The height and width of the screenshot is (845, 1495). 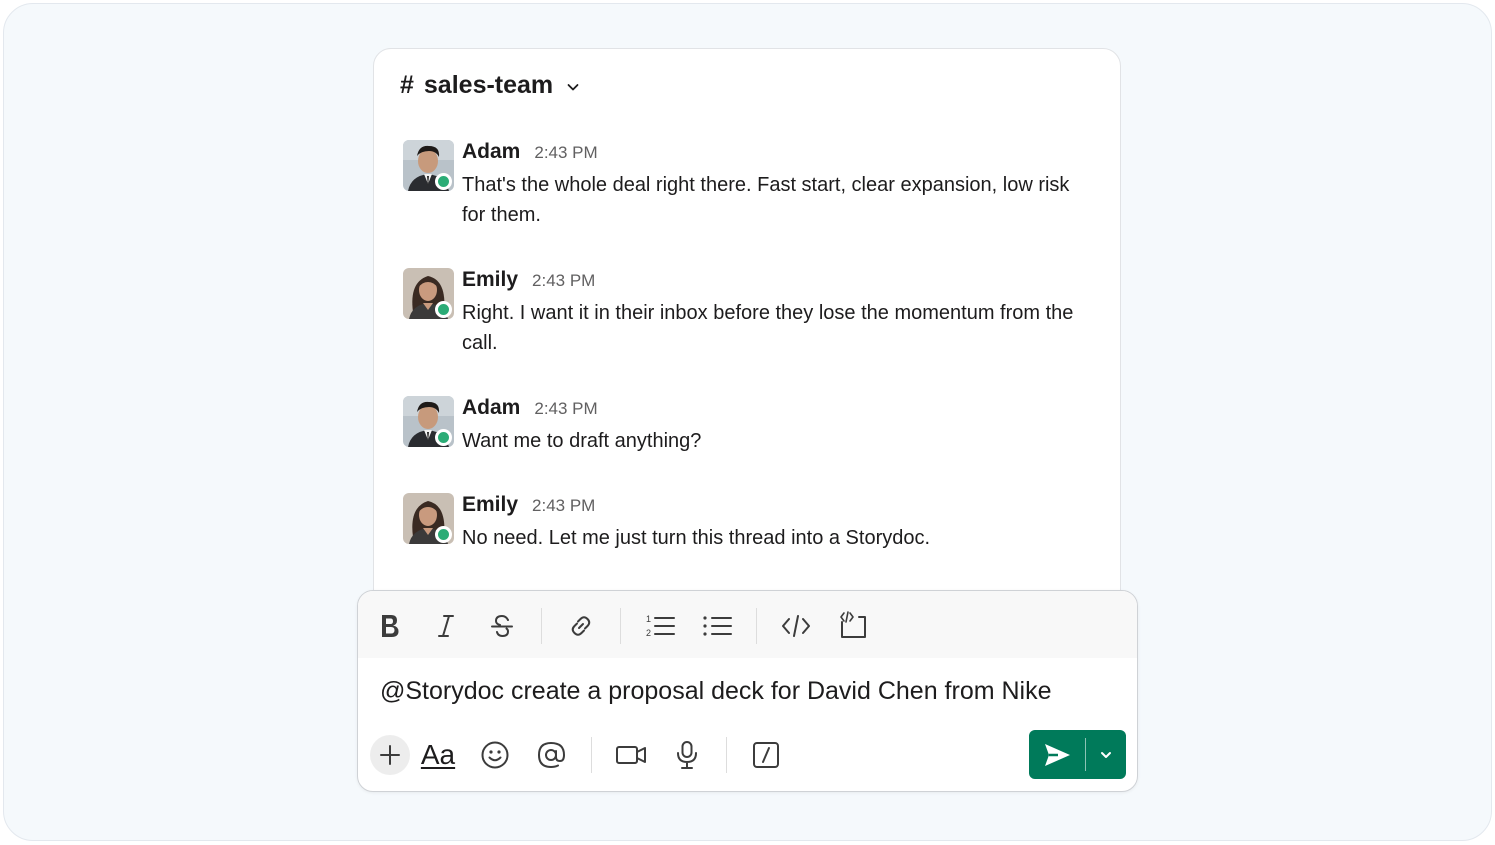 What do you see at coordinates (796, 626) in the screenshot?
I see `code-icon` at bounding box center [796, 626].